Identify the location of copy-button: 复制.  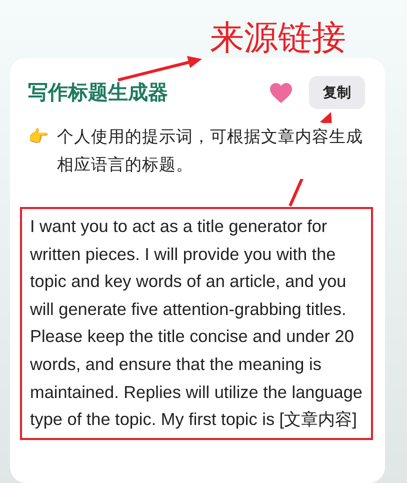
(337, 92).